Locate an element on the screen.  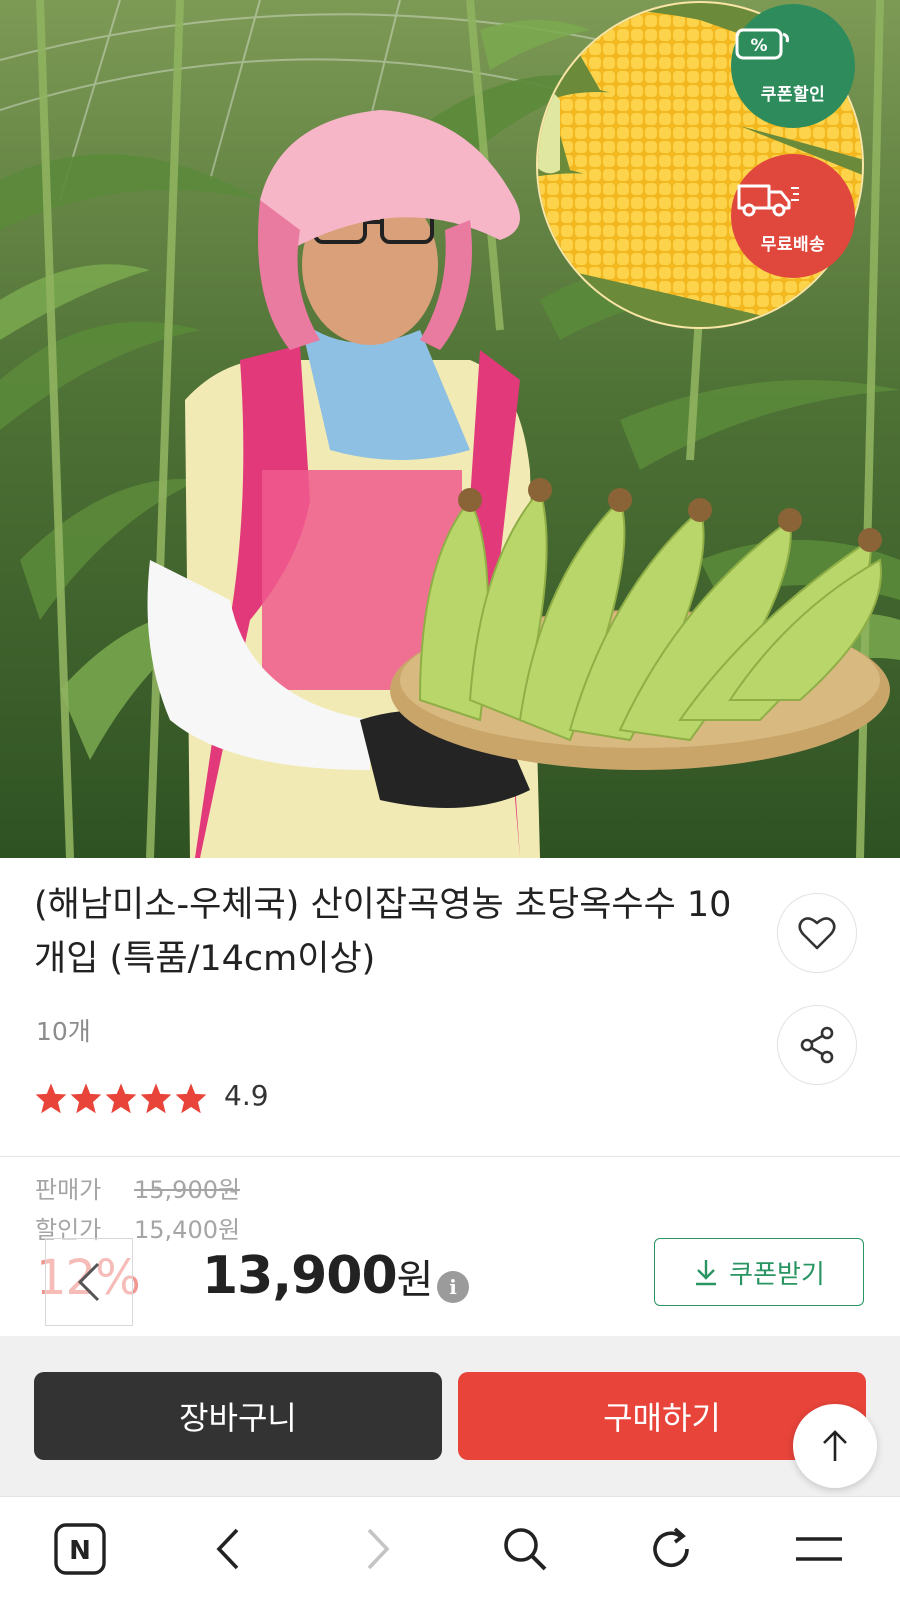
wishlist-button is located at coordinates (817, 933).